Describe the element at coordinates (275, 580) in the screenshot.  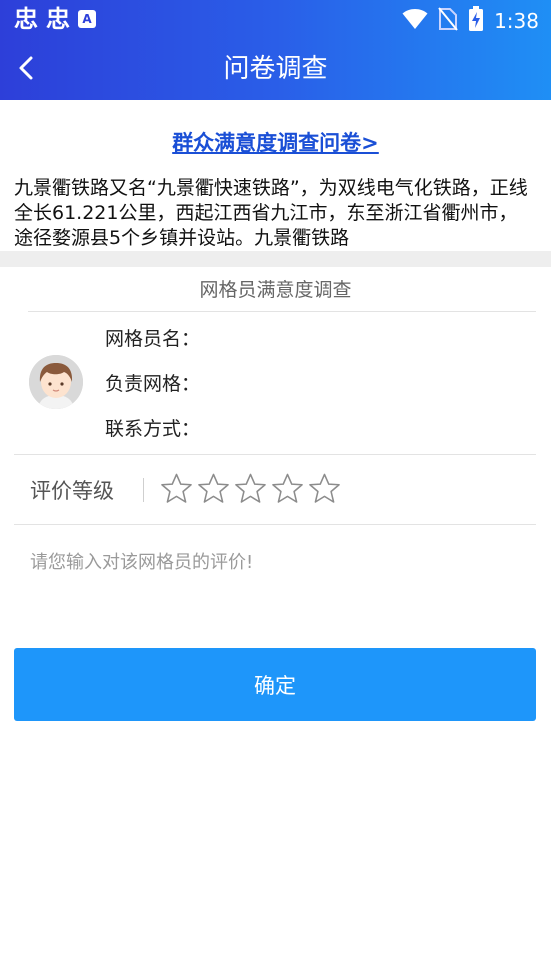
I see `comment-input` at that location.